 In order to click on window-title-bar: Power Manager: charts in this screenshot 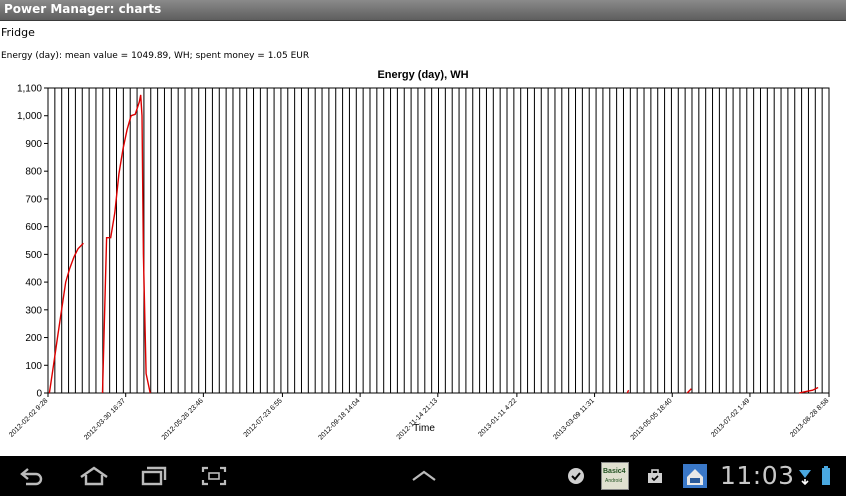, I will do `click(423, 10)`.